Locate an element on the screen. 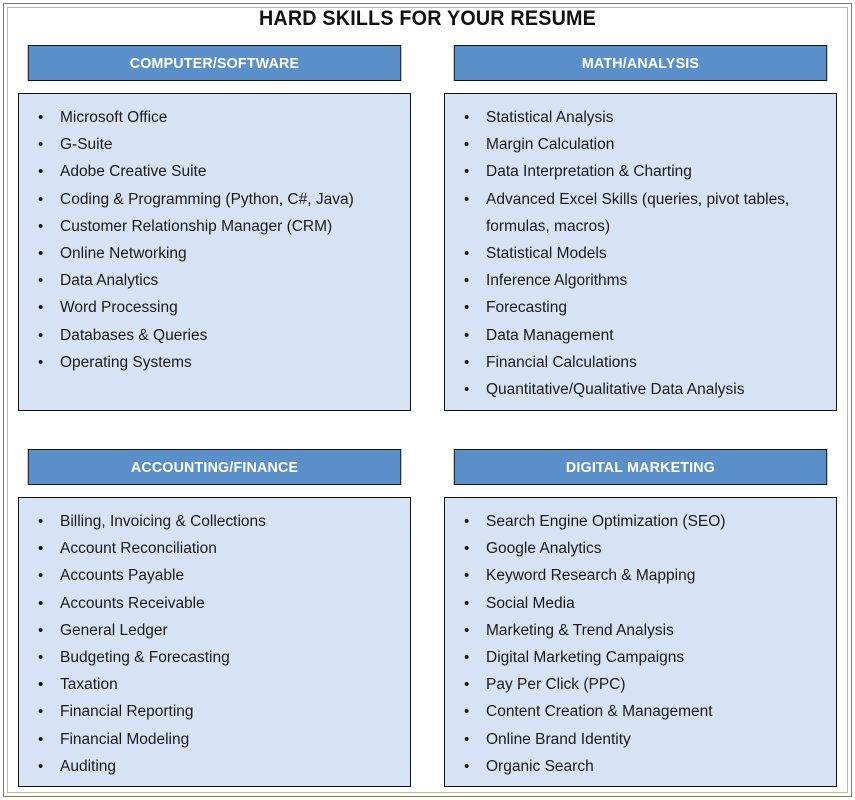  skill-item: Billing, Invoicing & Collections is located at coordinates (210, 521).